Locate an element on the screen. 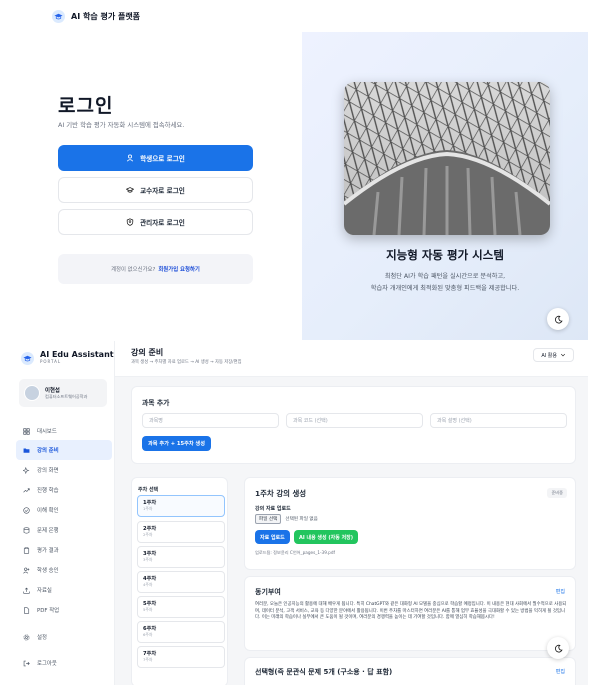  ai-usage-label: AI 활용 is located at coordinates (549, 355).